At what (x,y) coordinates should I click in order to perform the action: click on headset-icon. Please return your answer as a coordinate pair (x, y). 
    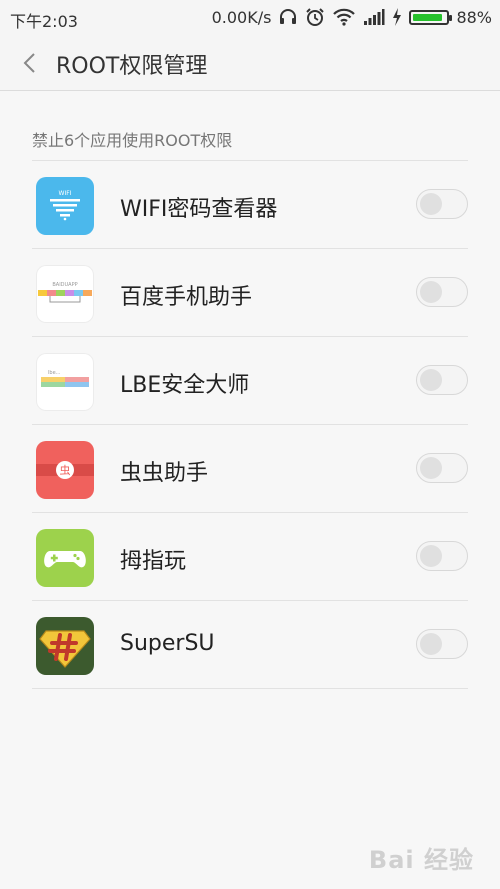
    Looking at the image, I should click on (288, 17).